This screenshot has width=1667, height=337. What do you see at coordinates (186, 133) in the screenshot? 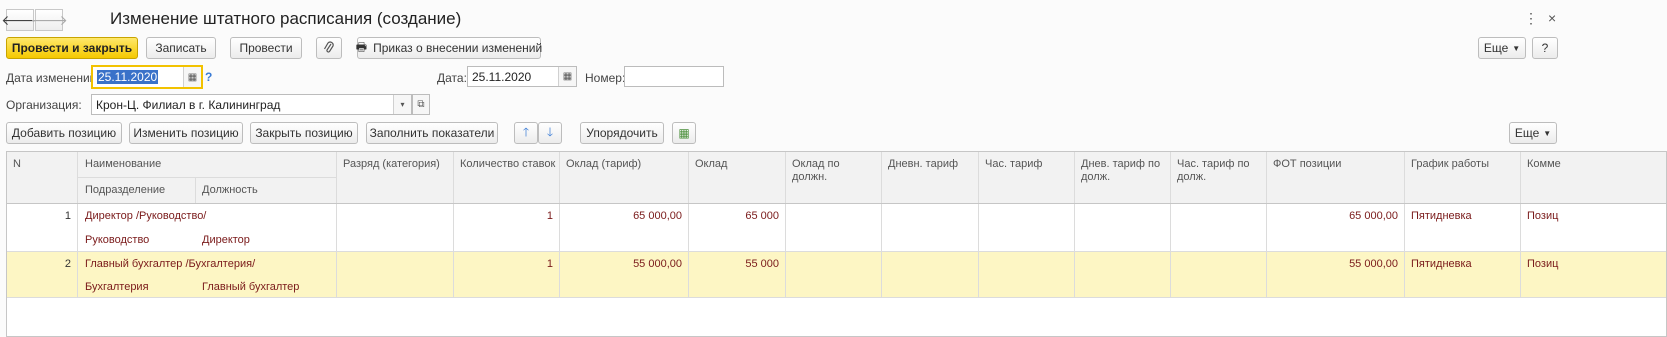
I see `edit-position-button: Изменить позицию` at bounding box center [186, 133].